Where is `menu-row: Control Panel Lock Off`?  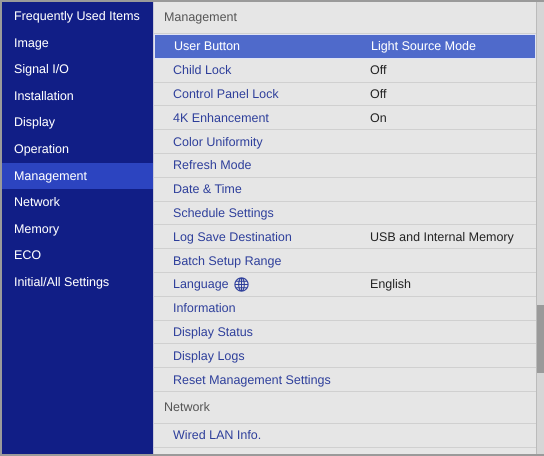 menu-row: Control Panel Lock Off is located at coordinates (345, 94).